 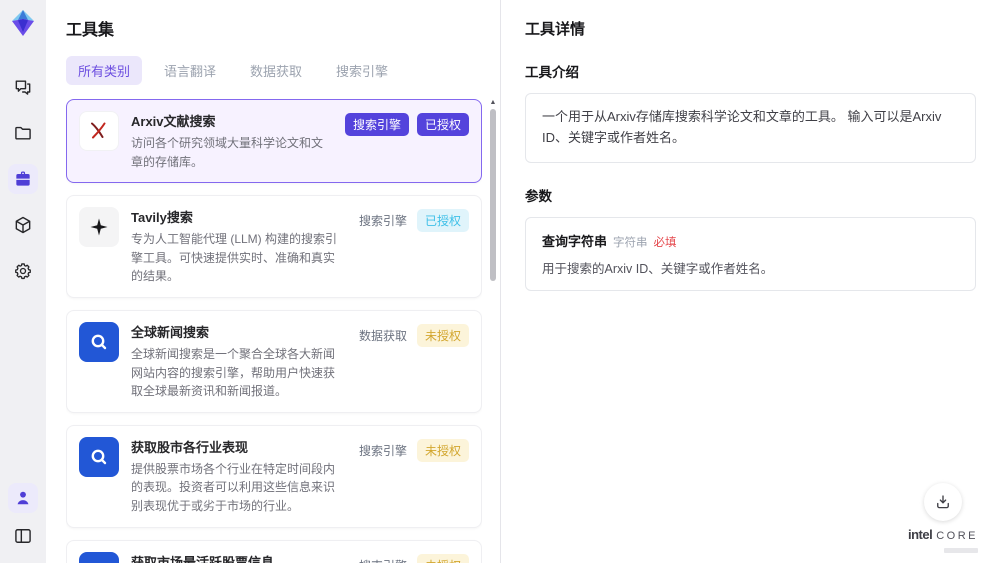 I want to click on sidebar-item-models, so click(x=23, y=225).